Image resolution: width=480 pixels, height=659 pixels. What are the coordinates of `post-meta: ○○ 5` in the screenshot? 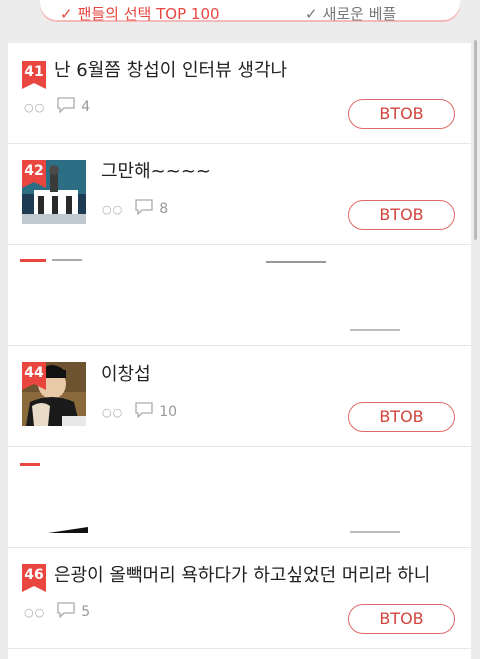 It's located at (57, 612).